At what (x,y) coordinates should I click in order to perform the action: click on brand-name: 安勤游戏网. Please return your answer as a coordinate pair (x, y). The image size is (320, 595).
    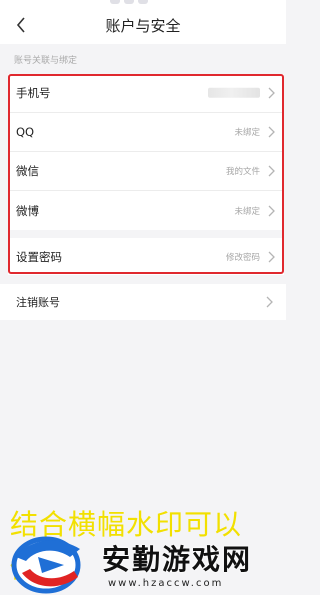
    Looking at the image, I should click on (177, 559).